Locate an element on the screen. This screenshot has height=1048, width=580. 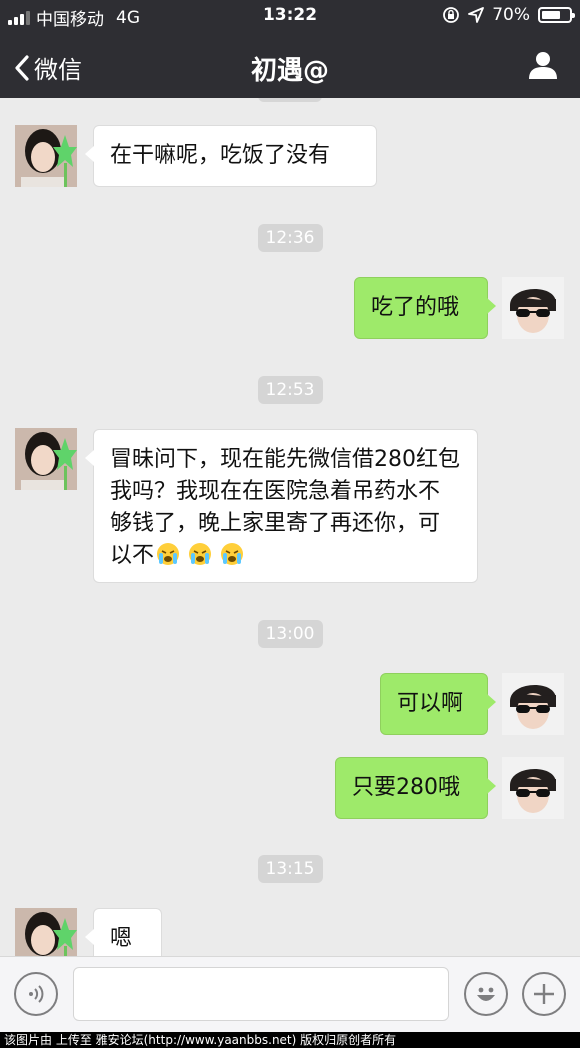
status-bar: 中国移动 4G 13:22 70% is located at coordinates (290, 16).